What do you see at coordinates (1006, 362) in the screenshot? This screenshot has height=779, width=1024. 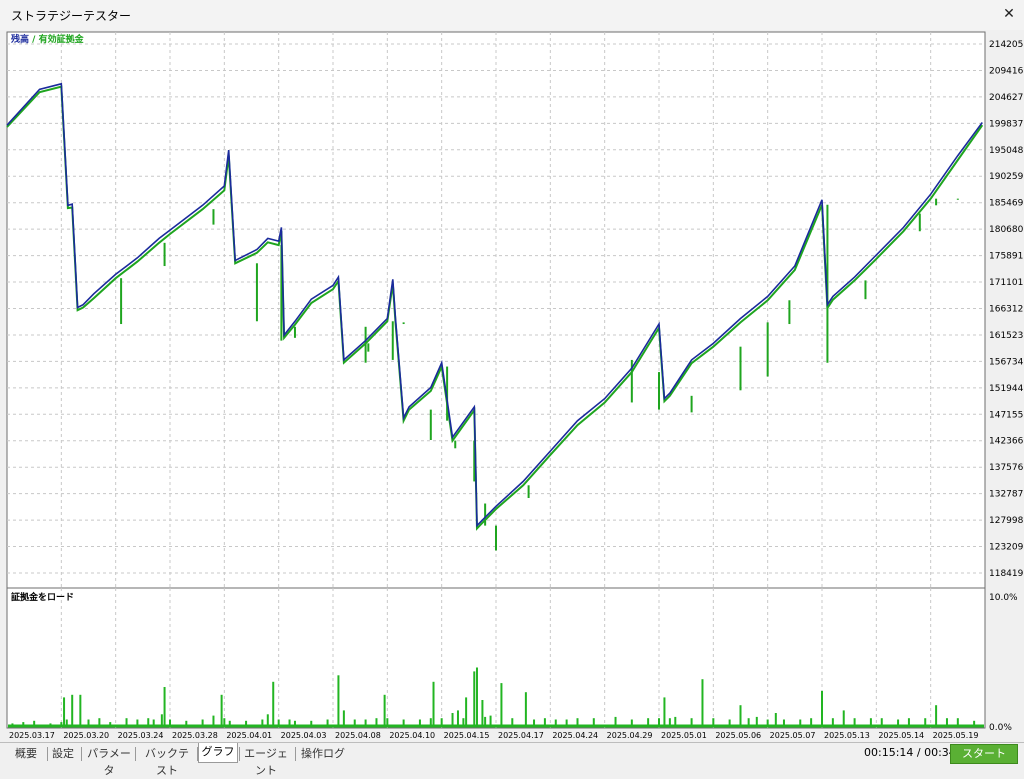 I see `y-tick-label: 156734` at bounding box center [1006, 362].